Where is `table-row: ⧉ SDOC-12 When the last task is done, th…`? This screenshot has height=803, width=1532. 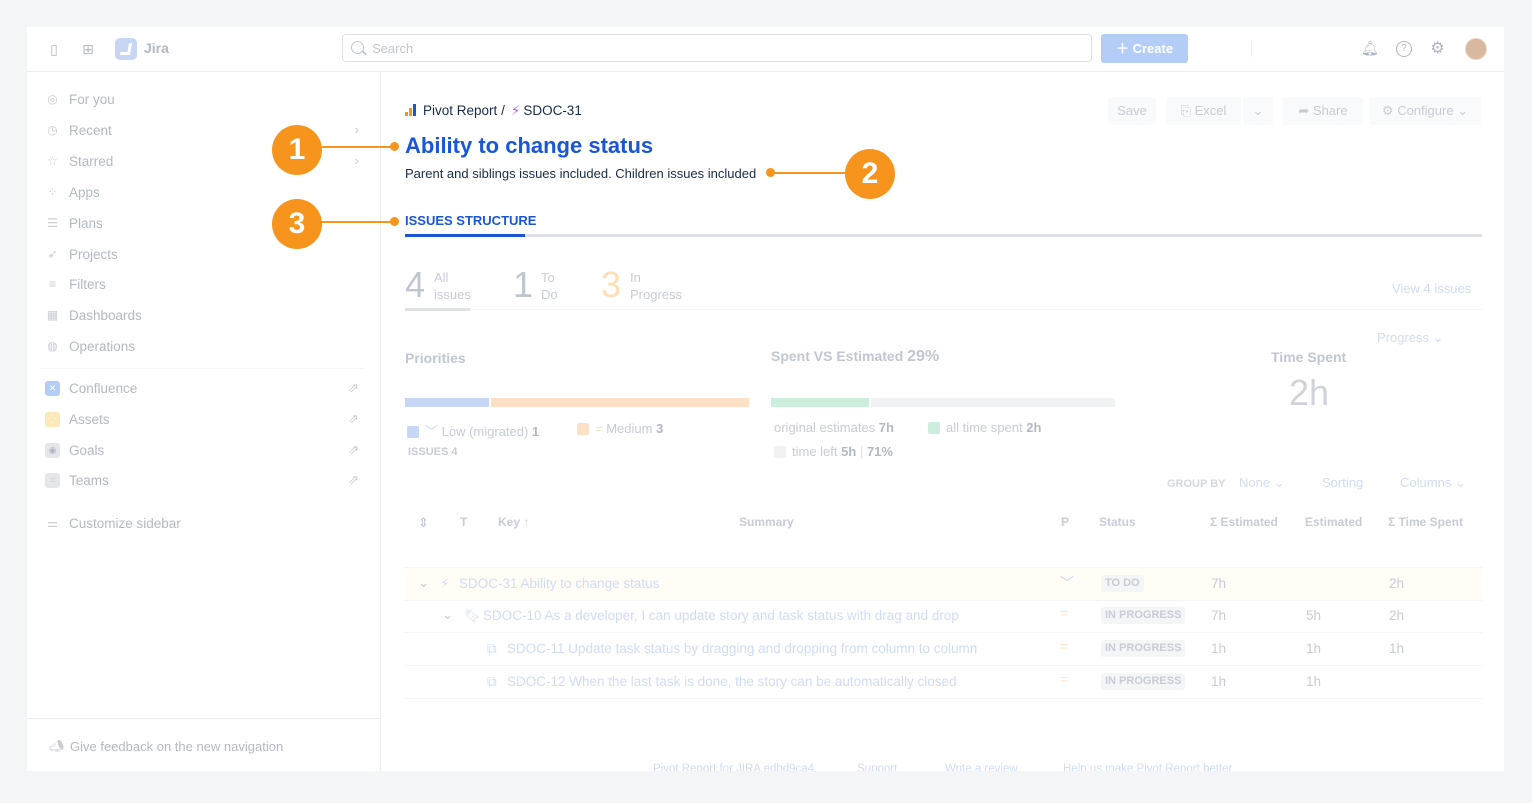 table-row: ⧉ SDOC-12 When the last task is done, th… is located at coordinates (943, 682).